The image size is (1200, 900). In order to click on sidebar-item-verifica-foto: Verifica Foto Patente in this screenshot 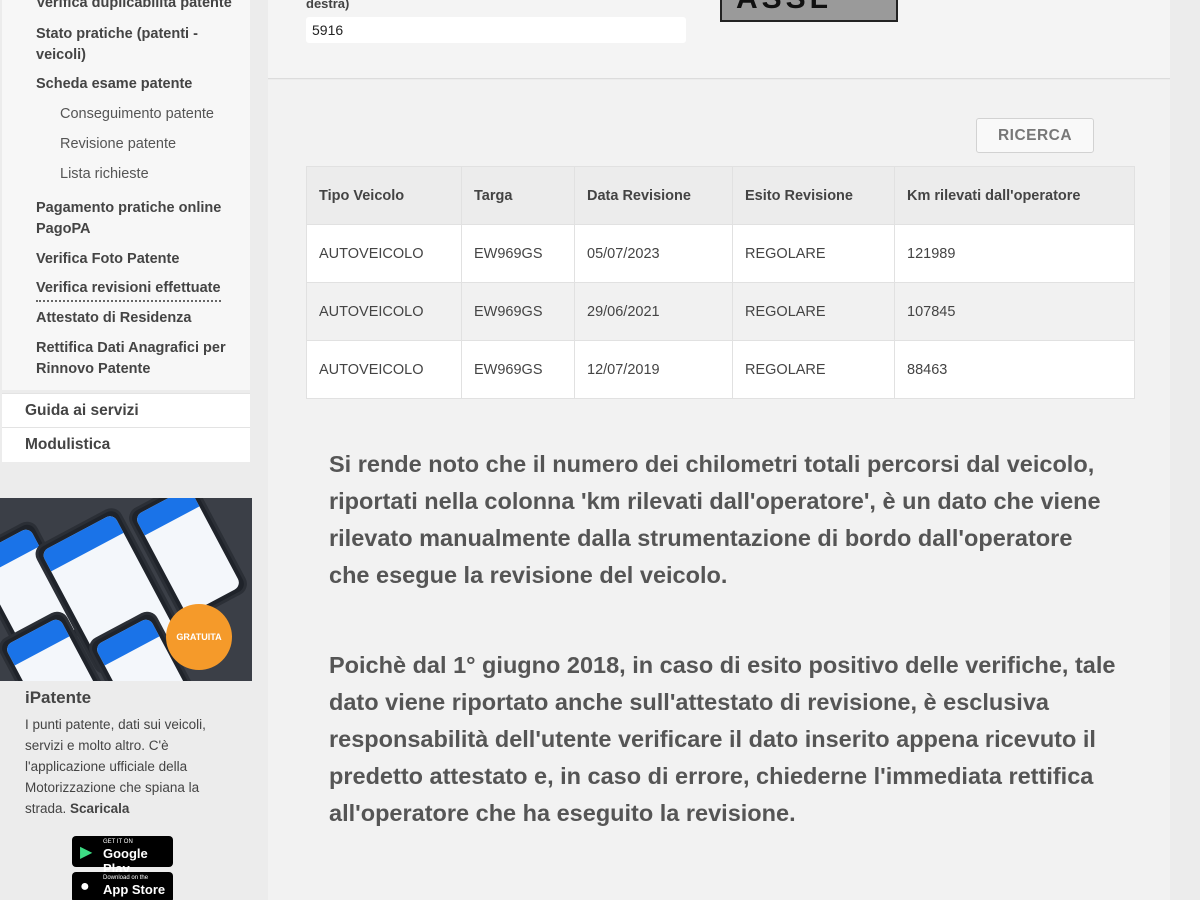, I will do `click(143, 259)`.